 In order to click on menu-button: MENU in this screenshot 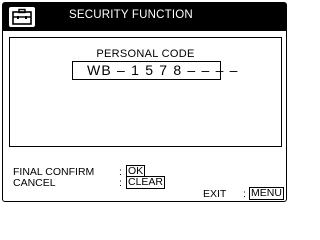, I will do `click(266, 193)`.